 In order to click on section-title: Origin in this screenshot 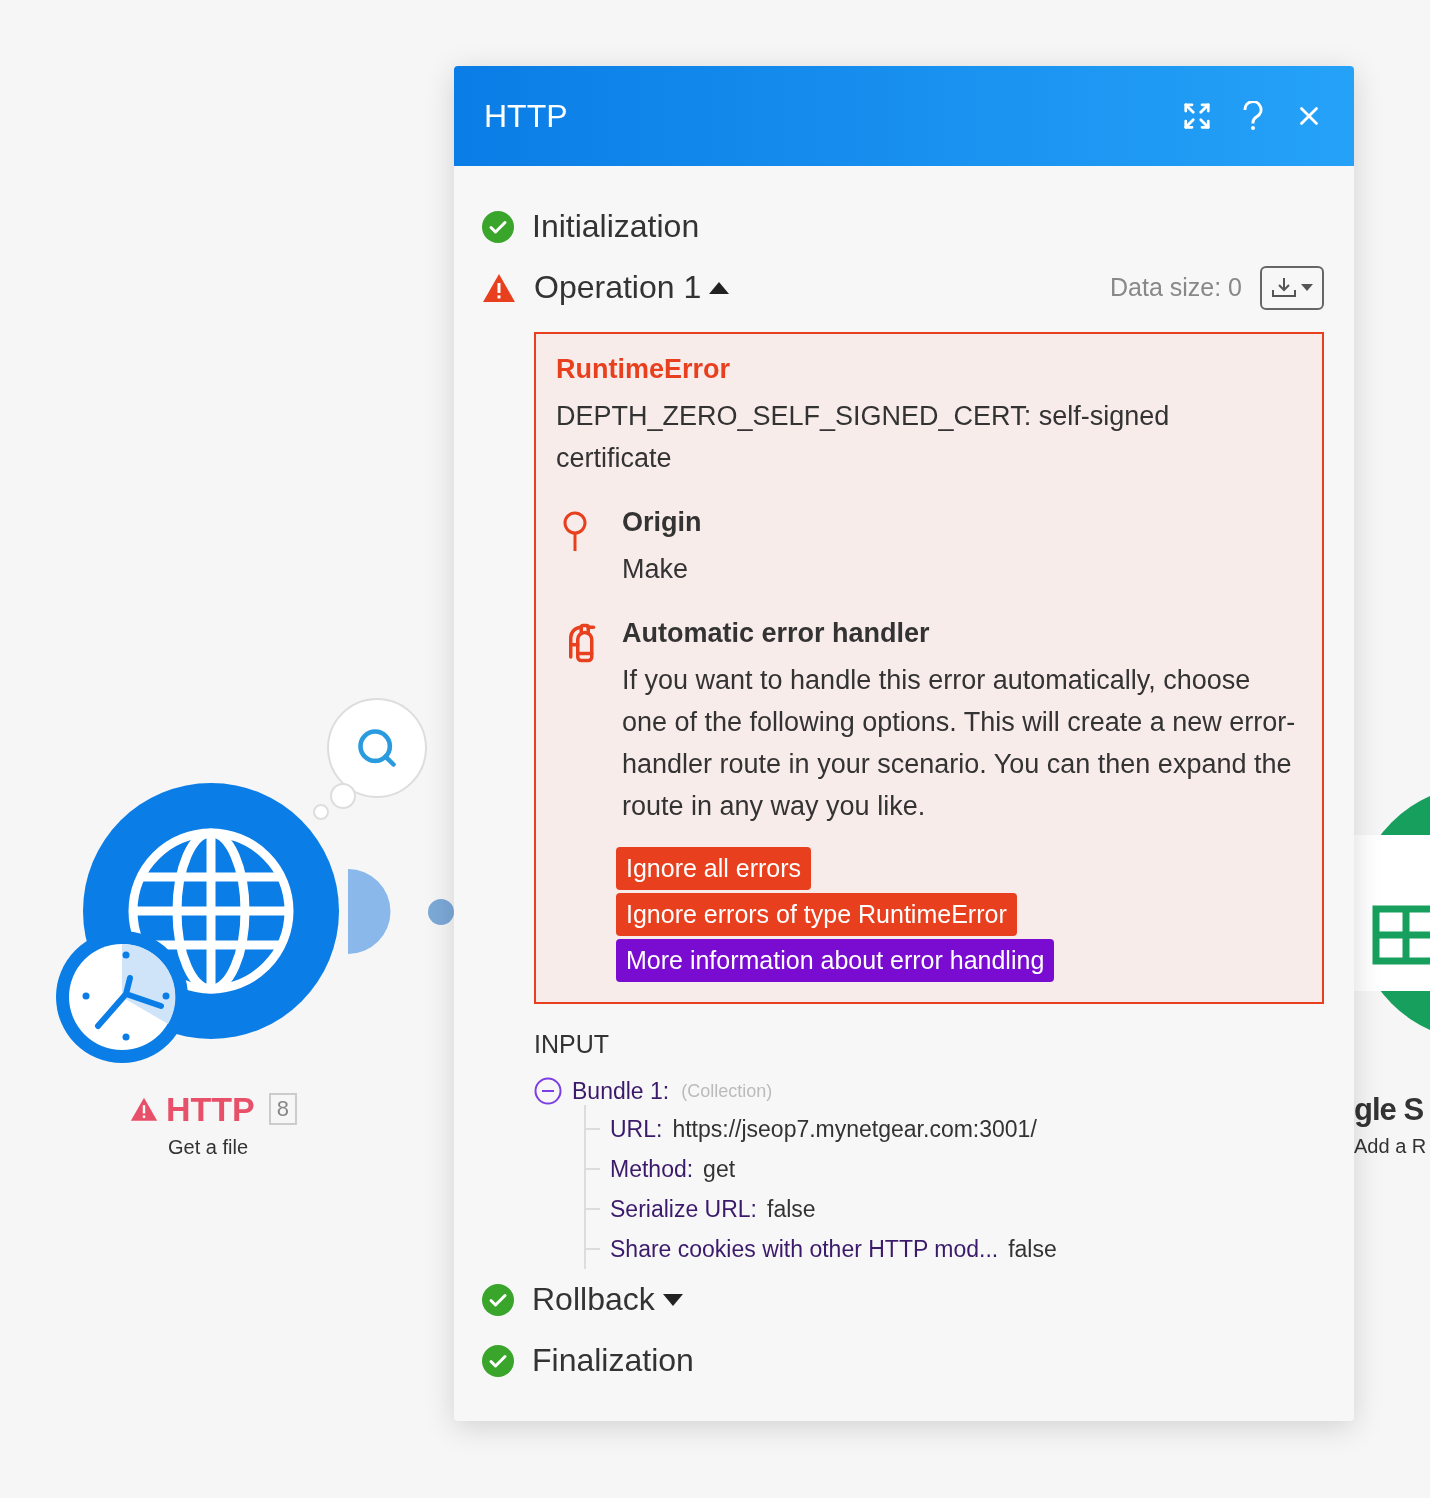, I will do `click(662, 522)`.